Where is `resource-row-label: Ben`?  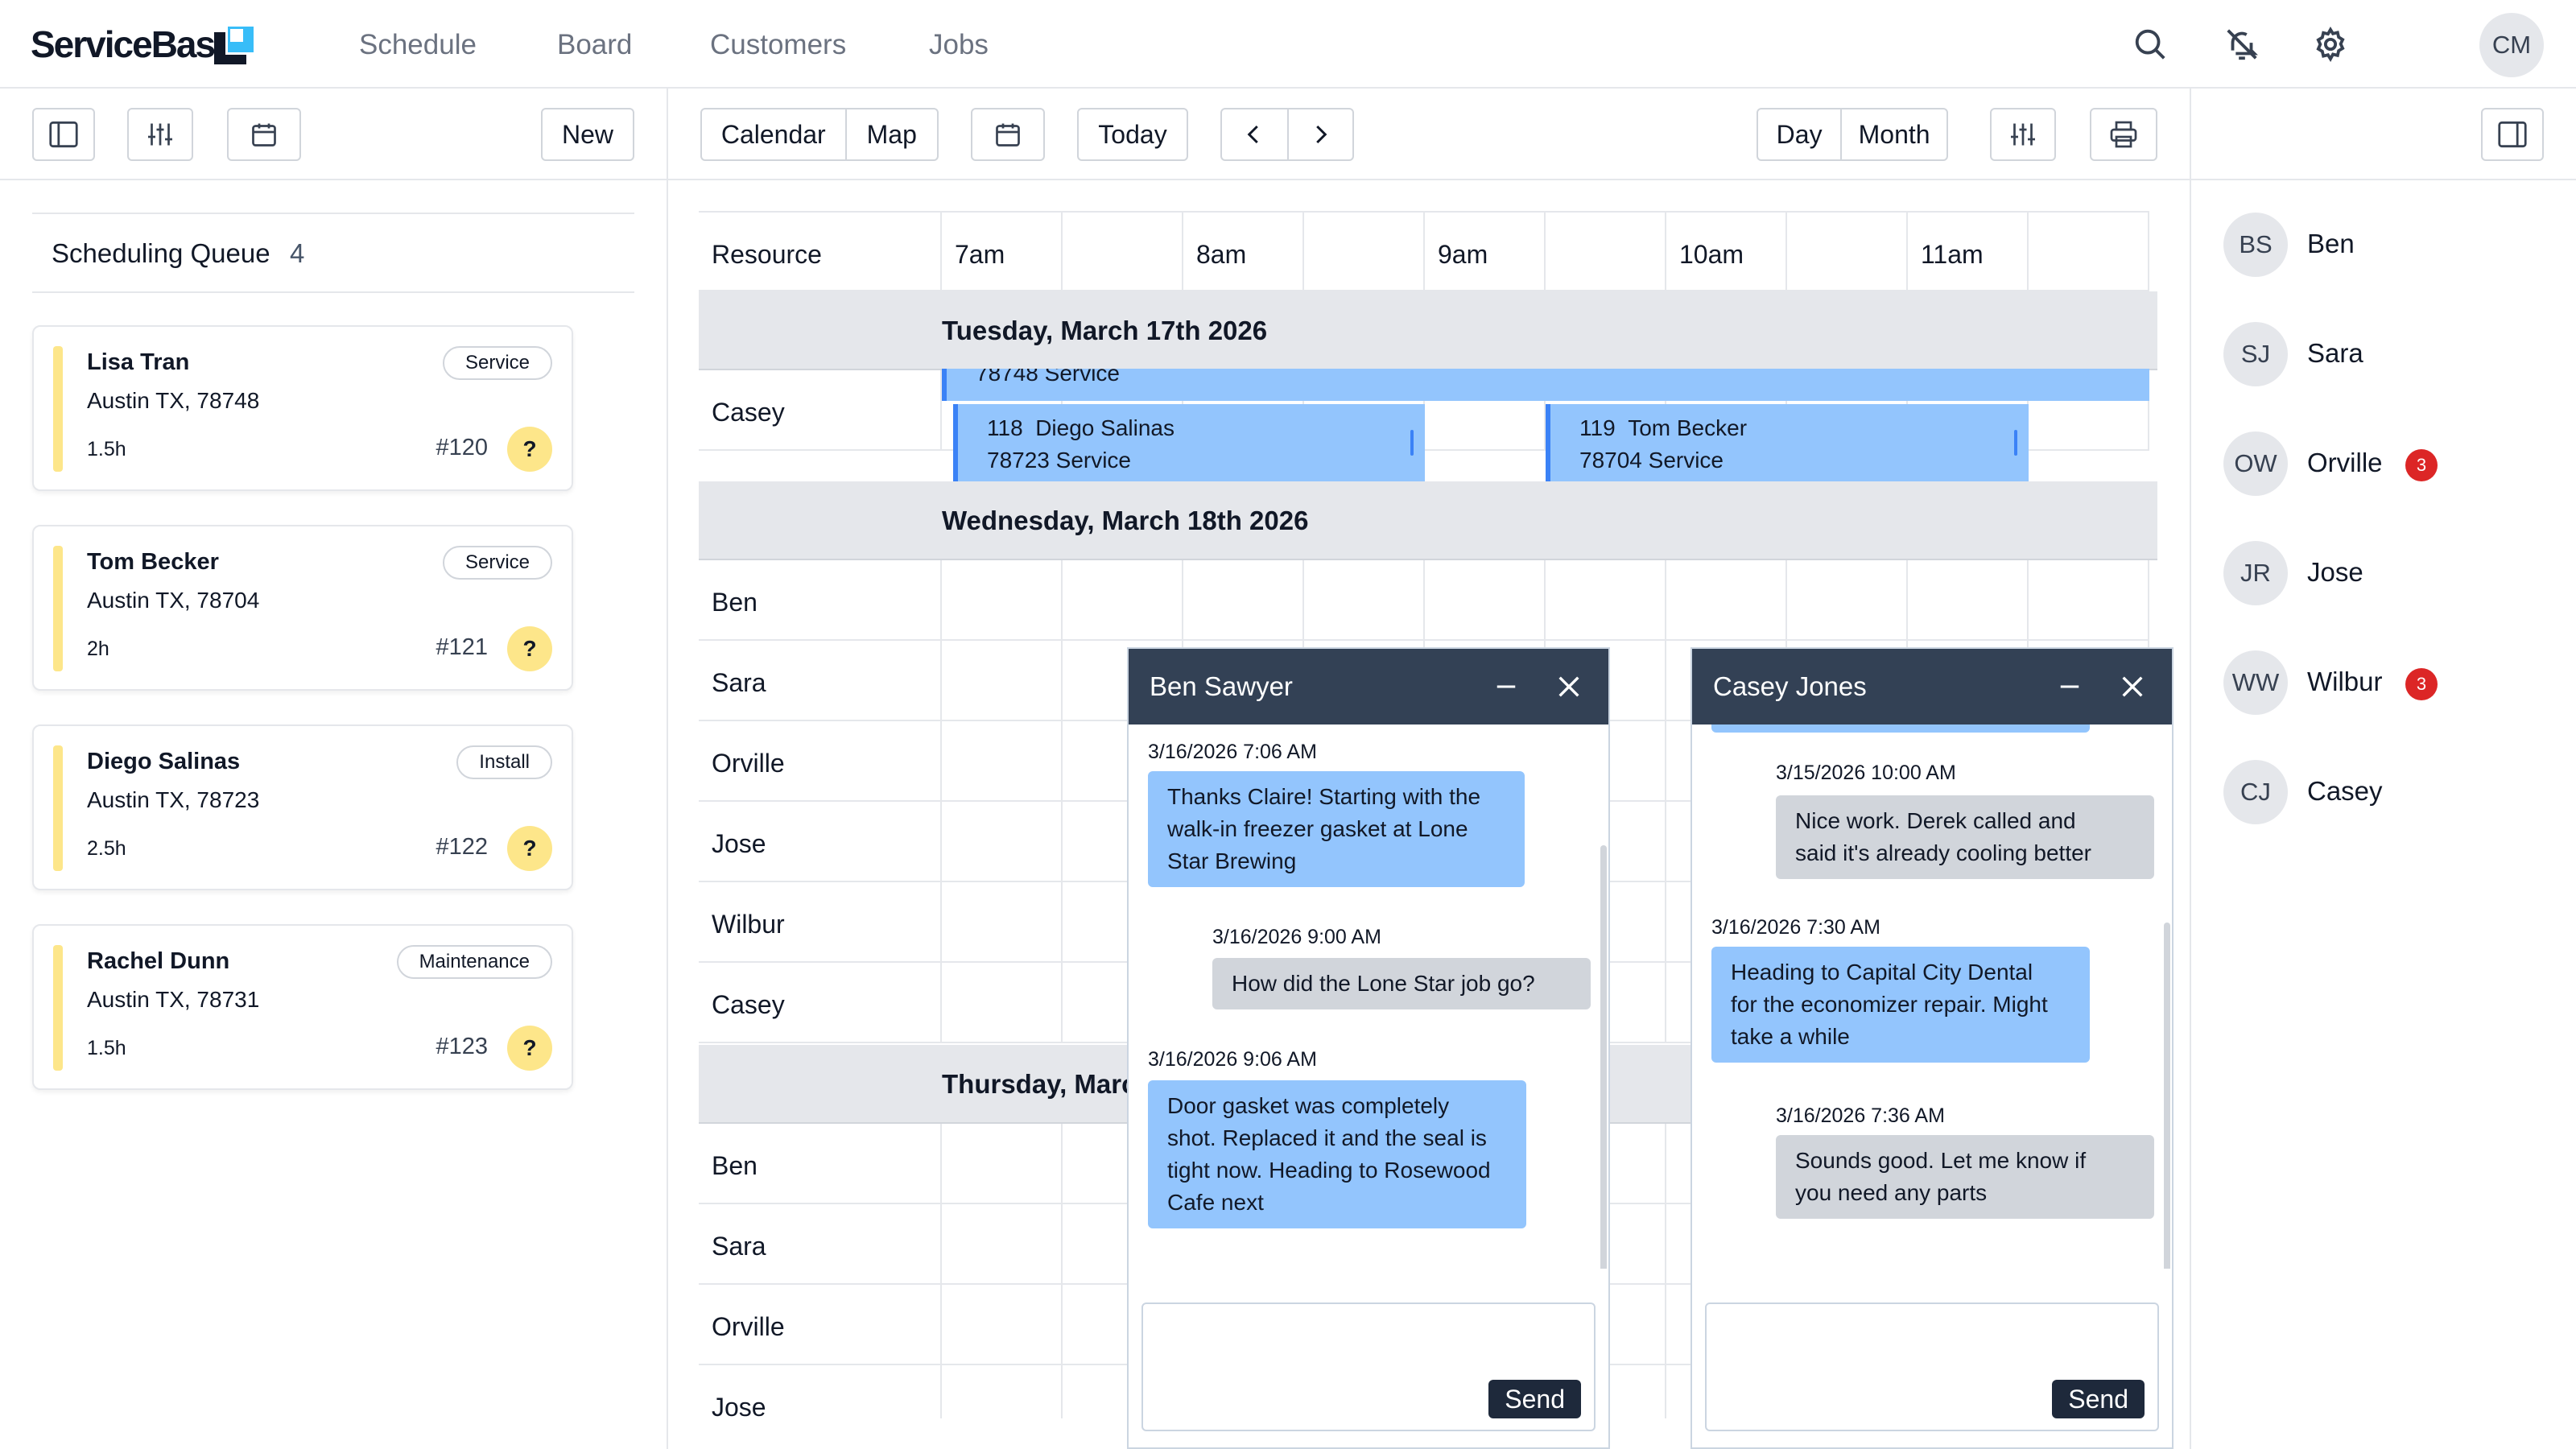
resource-row-label: Ben is located at coordinates (820, 1164).